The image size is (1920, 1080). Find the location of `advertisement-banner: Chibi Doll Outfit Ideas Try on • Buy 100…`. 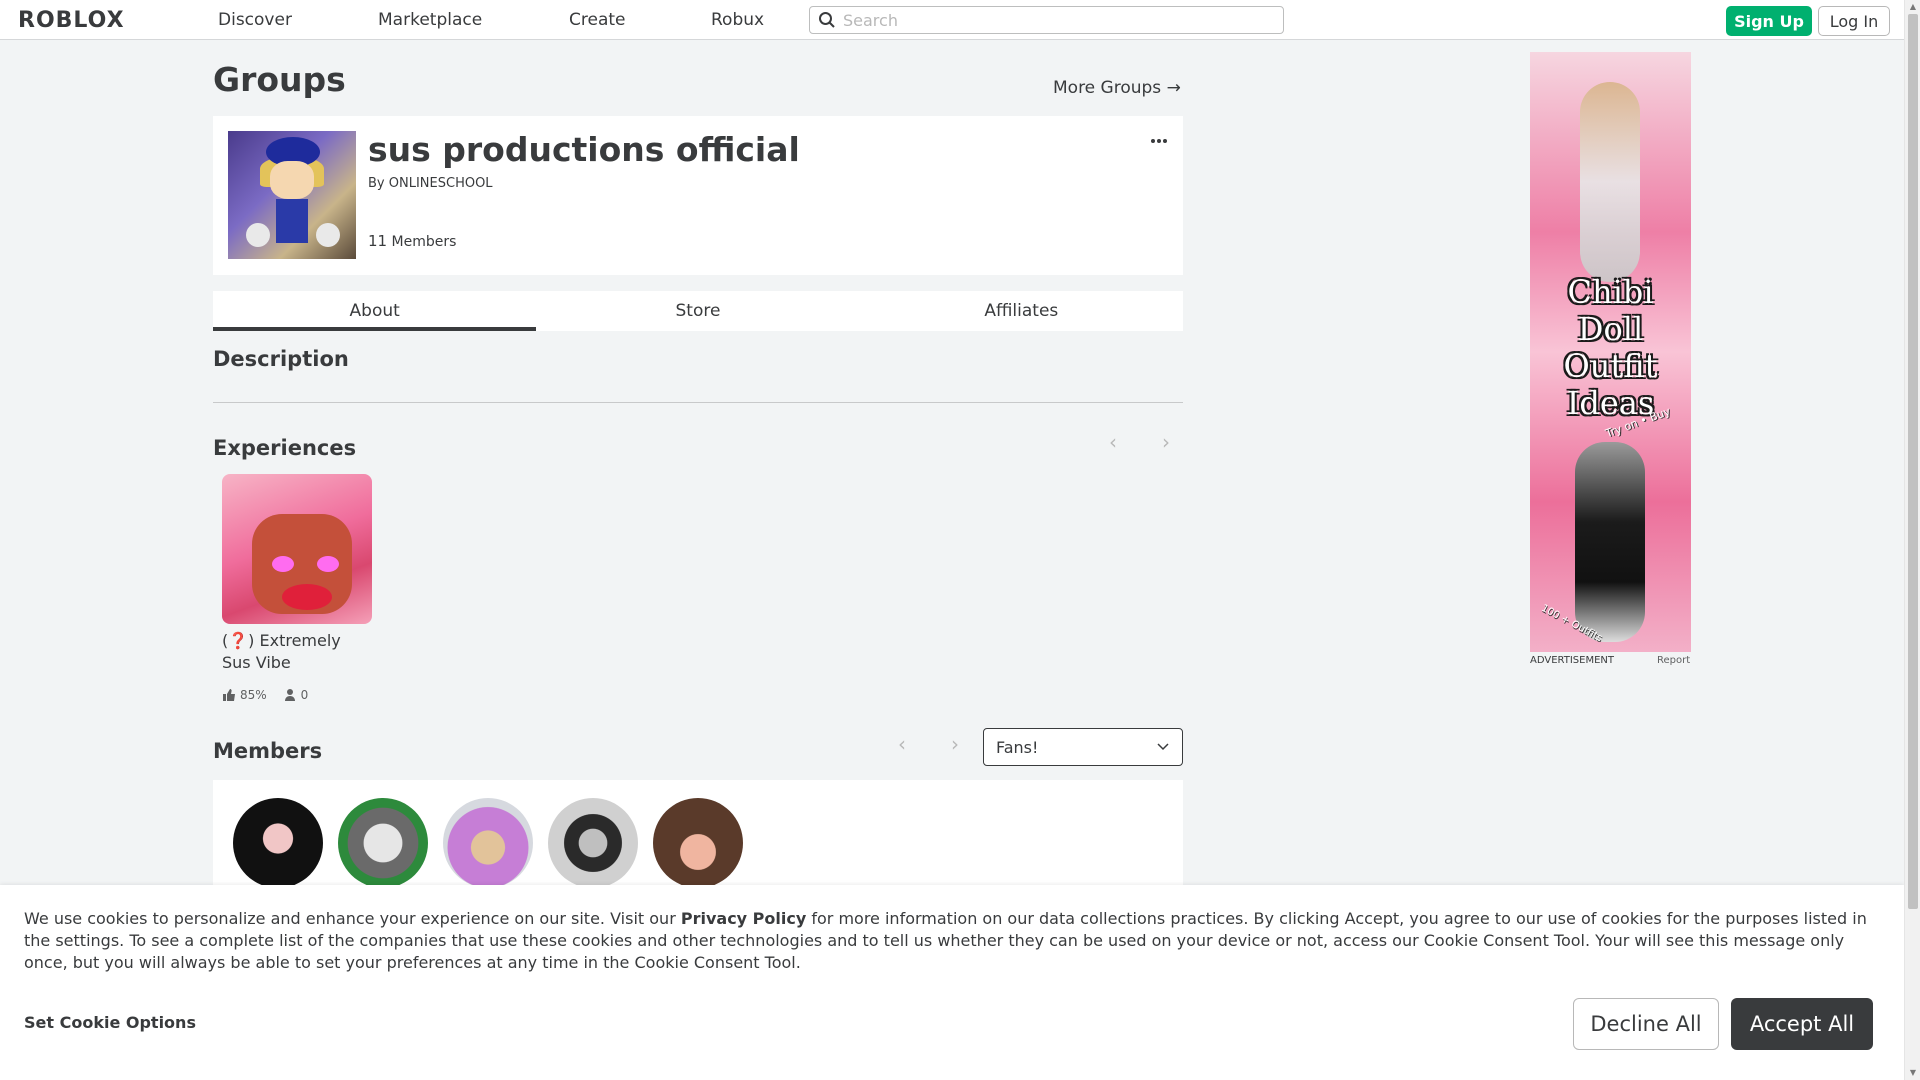

advertisement-banner: Chibi Doll Outfit Ideas Try on • Buy 100… is located at coordinates (1610, 352).